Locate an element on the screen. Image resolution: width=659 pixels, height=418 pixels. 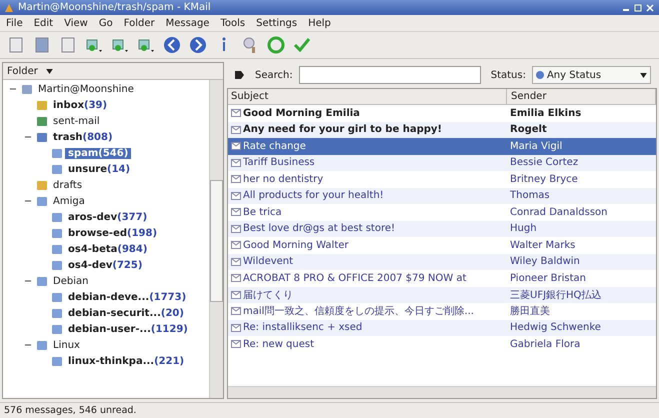
menu-item: Message is located at coordinates (188, 23).